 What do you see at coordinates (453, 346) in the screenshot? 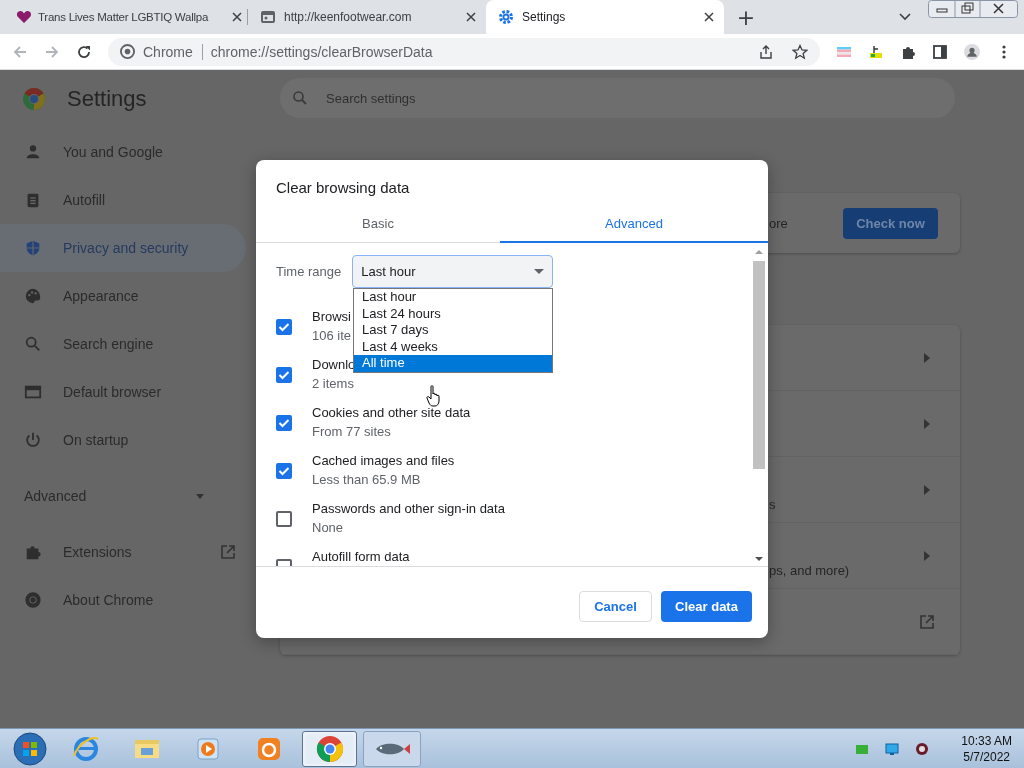
I see `dropdown-option: Last 4 weeks` at bounding box center [453, 346].